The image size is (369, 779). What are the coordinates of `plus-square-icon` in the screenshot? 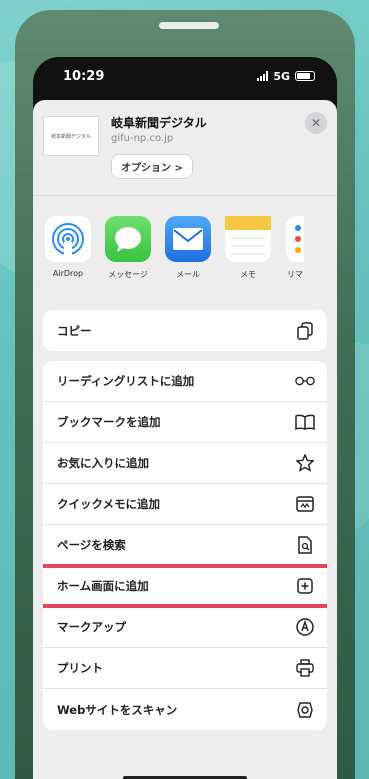 It's located at (305, 586).